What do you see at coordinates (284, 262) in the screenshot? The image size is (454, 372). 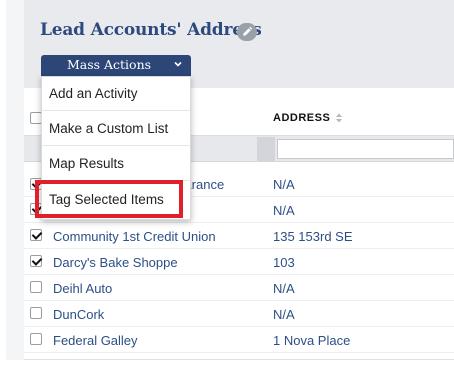 I see `row-address: 103` at bounding box center [284, 262].